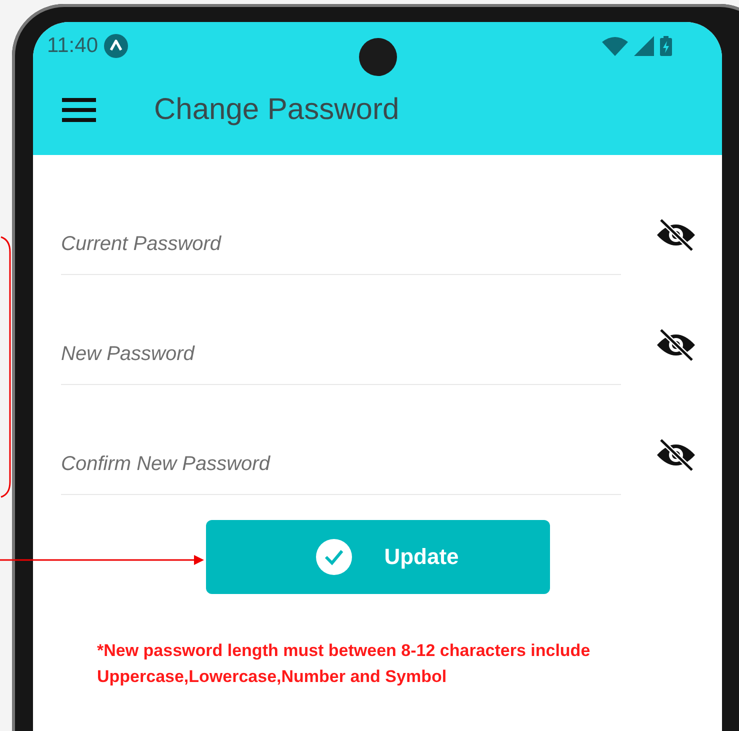  I want to click on battery-icon, so click(666, 46).